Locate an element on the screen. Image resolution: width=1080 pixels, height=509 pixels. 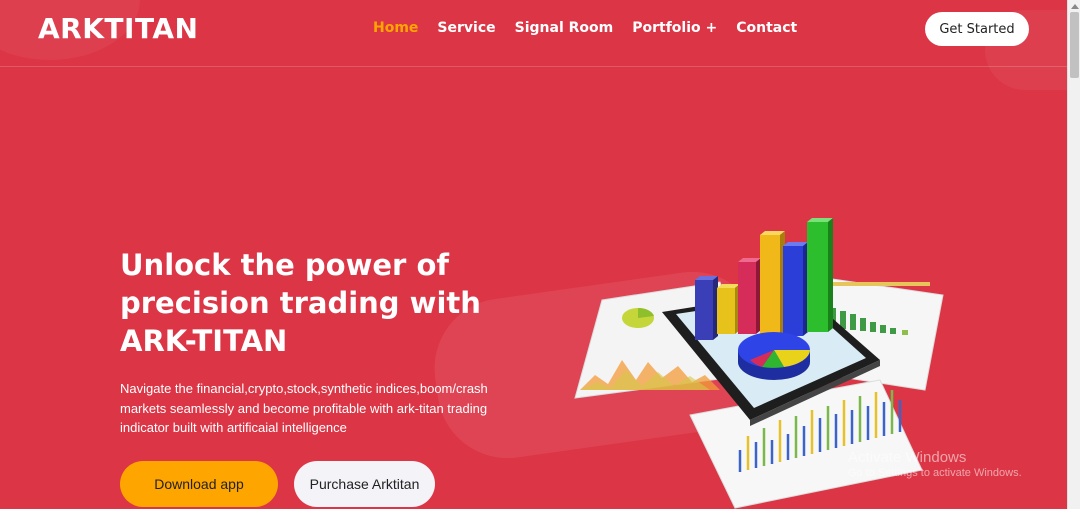
pie-chart-3d is located at coordinates (774, 356).